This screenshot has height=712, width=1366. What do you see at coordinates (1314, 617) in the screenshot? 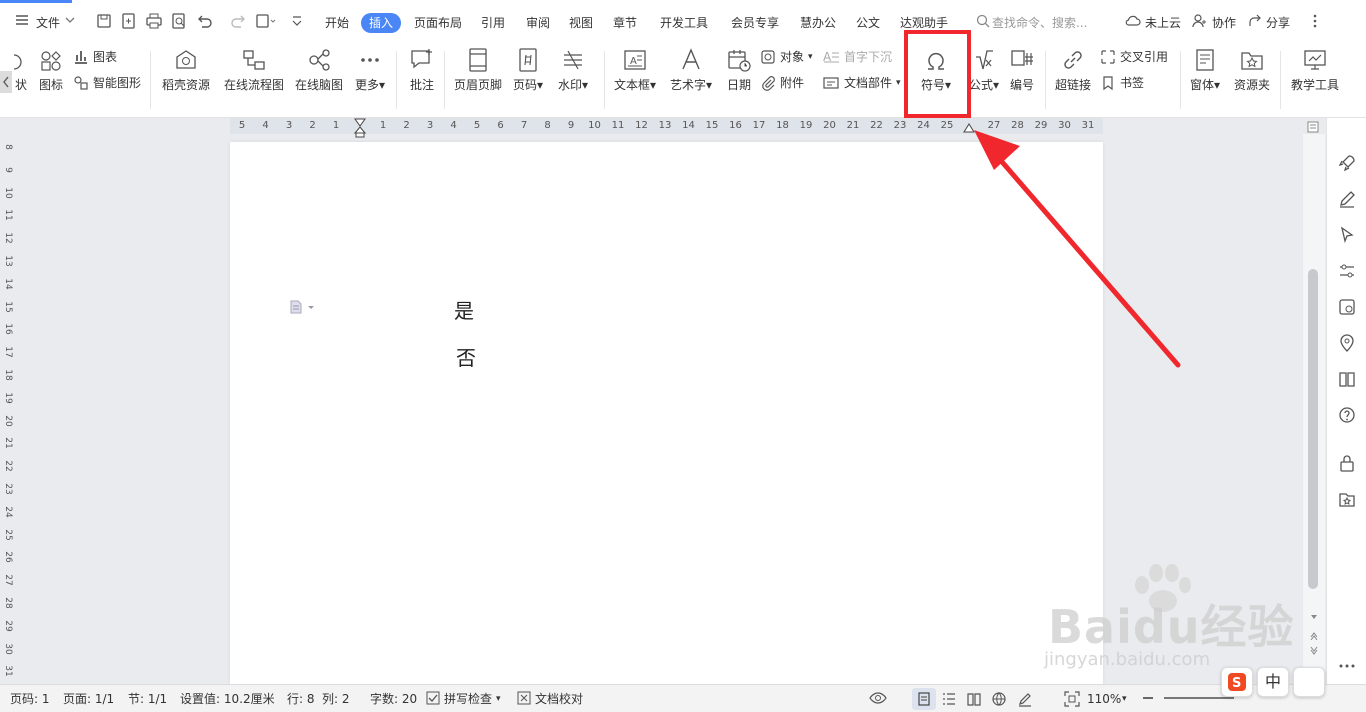
I see `scroll-down-icon` at bounding box center [1314, 617].